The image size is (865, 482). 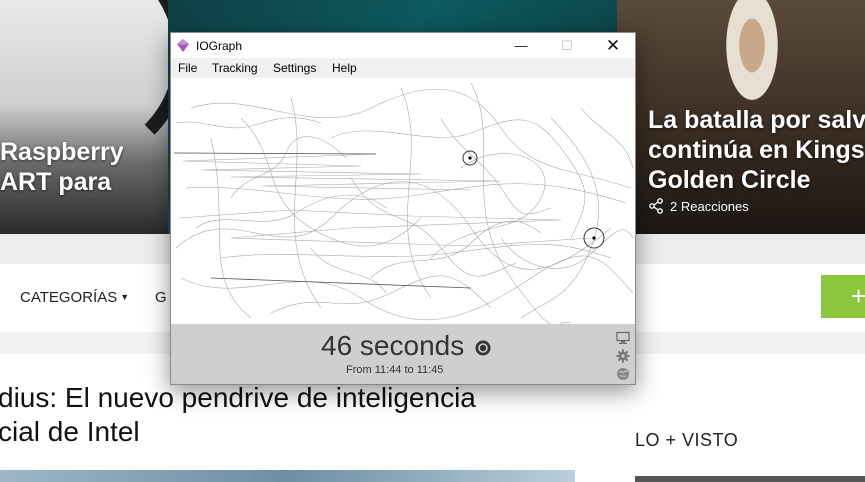 I want to click on add-button: +, so click(x=843, y=296).